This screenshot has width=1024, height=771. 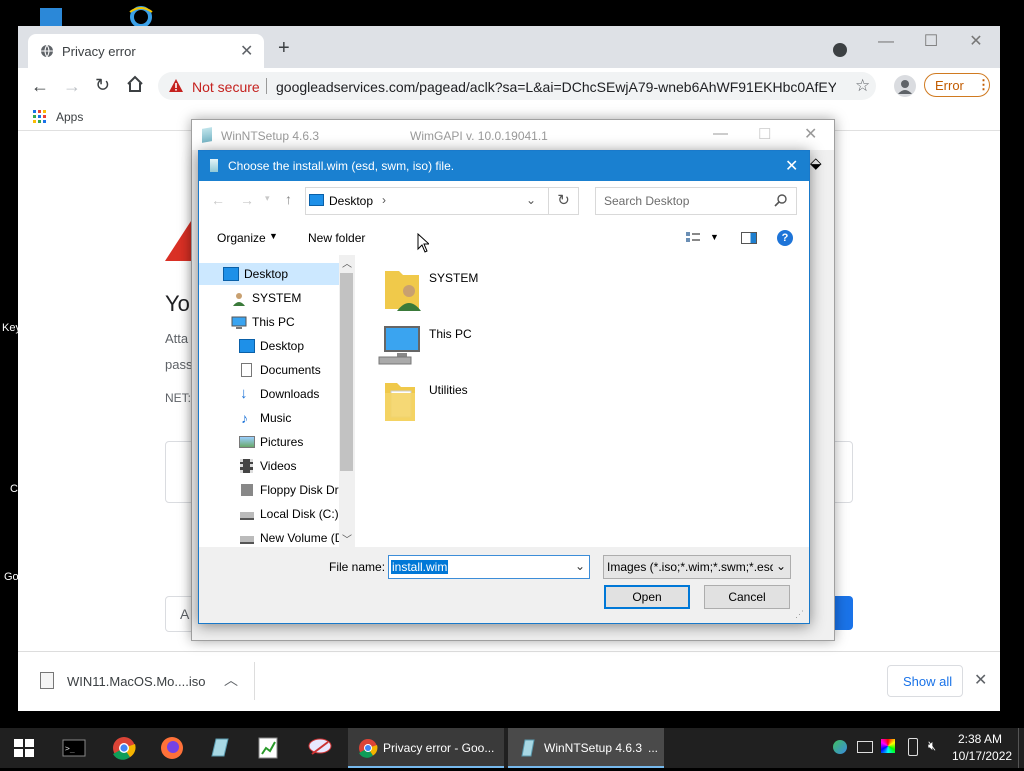 What do you see at coordinates (140, 17) in the screenshot?
I see `internet-explorer-icon` at bounding box center [140, 17].